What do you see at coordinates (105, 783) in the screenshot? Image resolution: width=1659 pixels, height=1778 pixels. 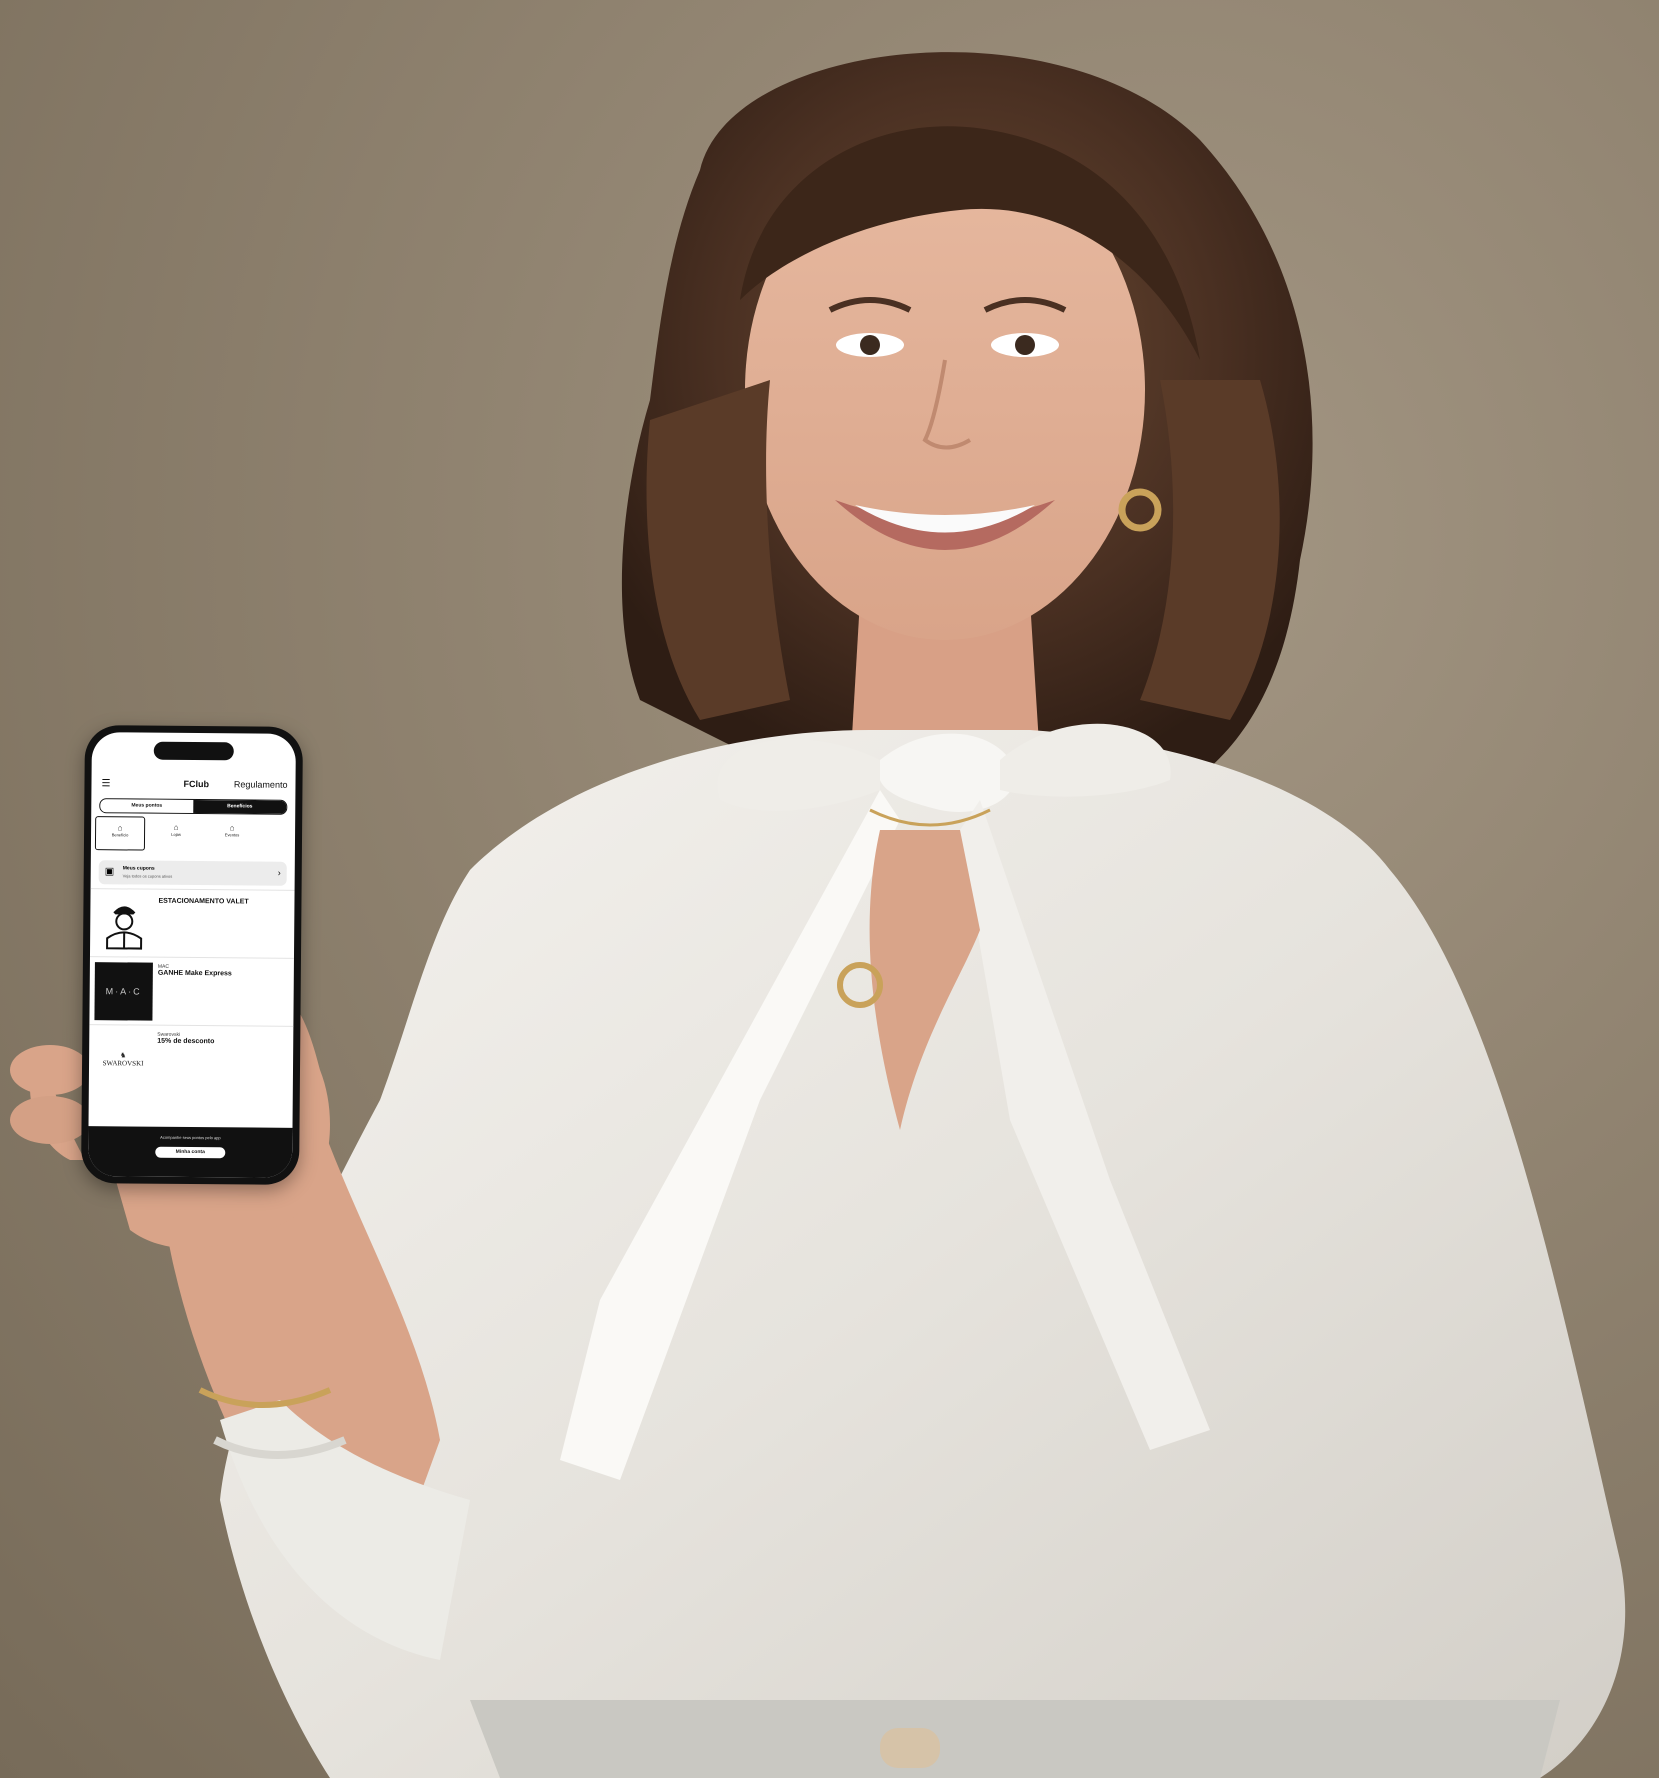 I see `hamburger-menu-icon: ☰` at bounding box center [105, 783].